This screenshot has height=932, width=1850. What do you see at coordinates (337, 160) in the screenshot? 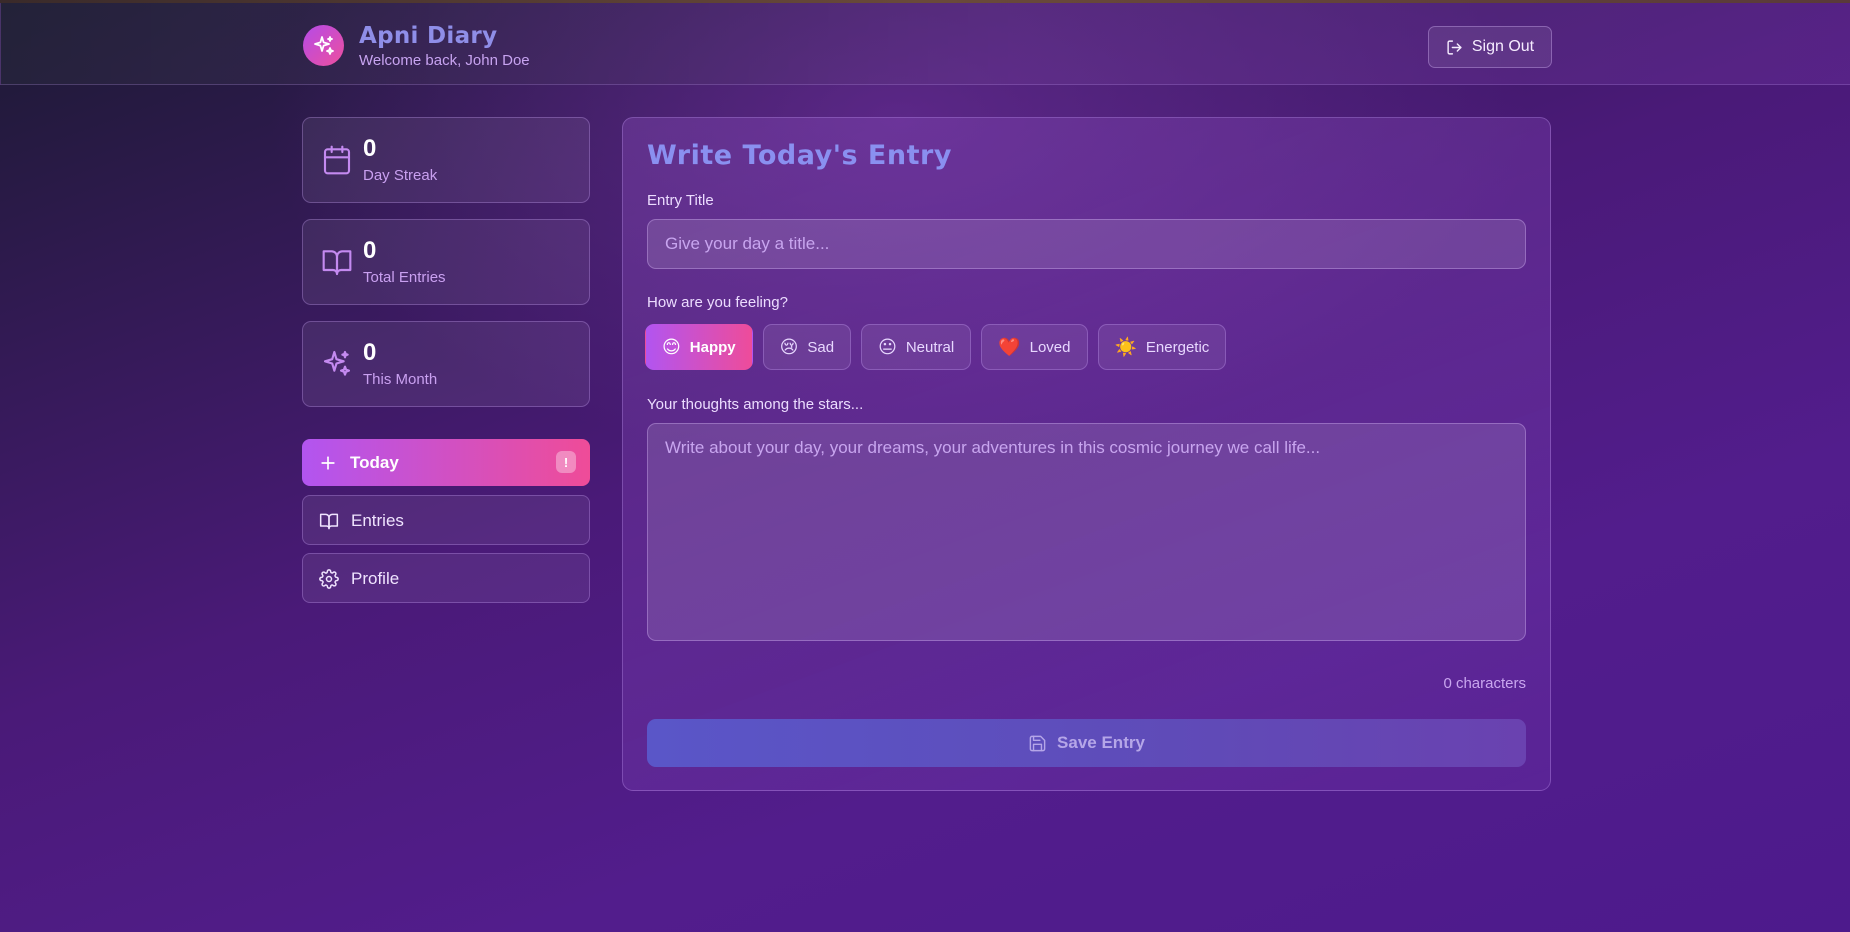
I see `calendar-icon` at bounding box center [337, 160].